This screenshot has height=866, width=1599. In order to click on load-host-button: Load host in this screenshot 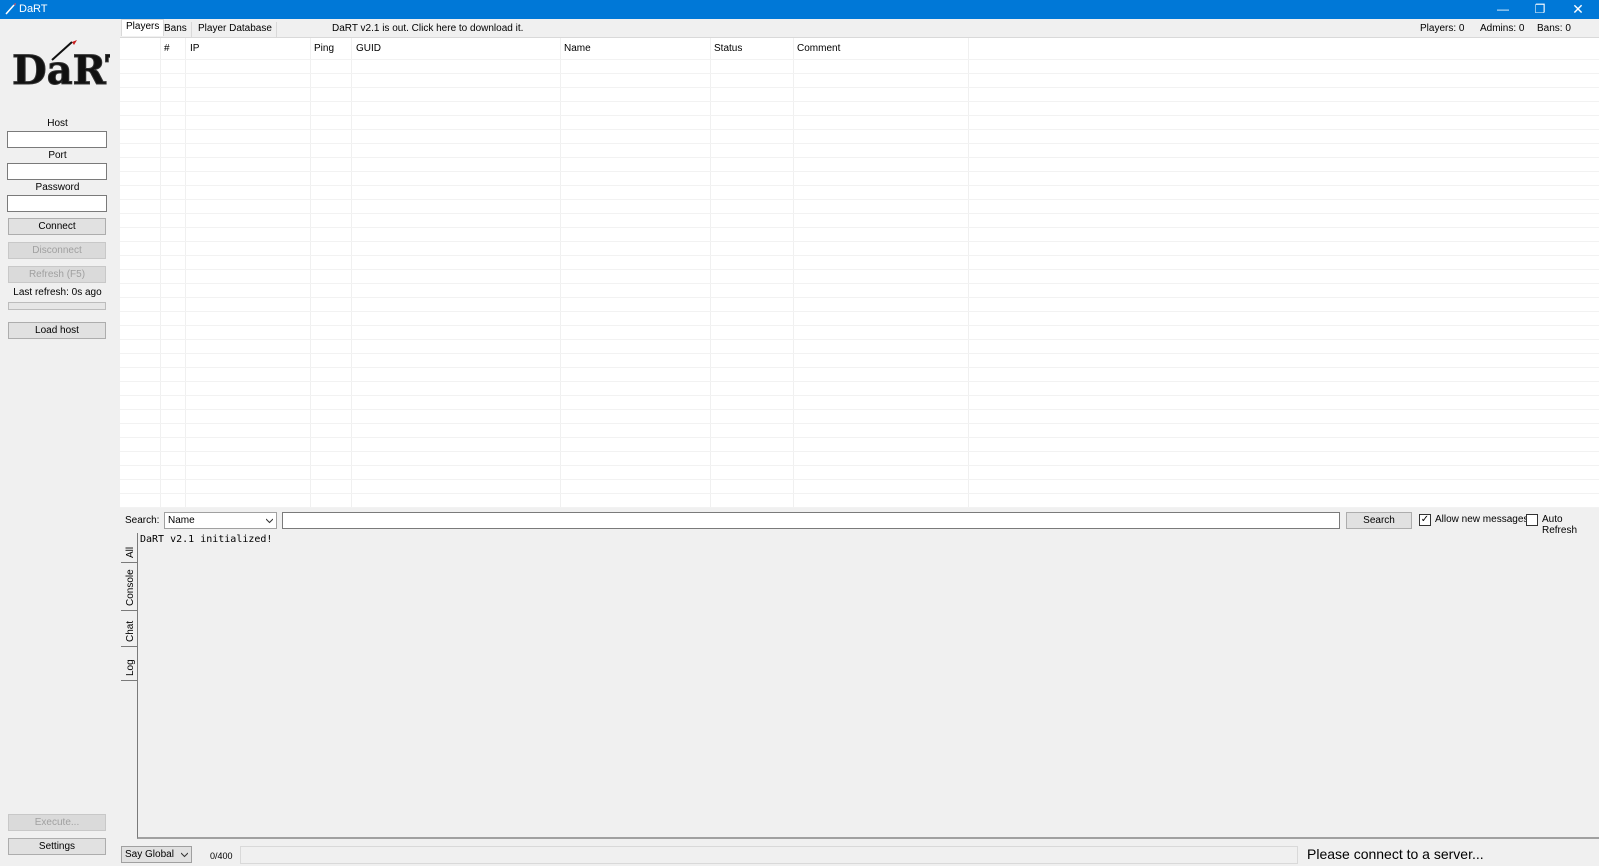, I will do `click(57, 330)`.